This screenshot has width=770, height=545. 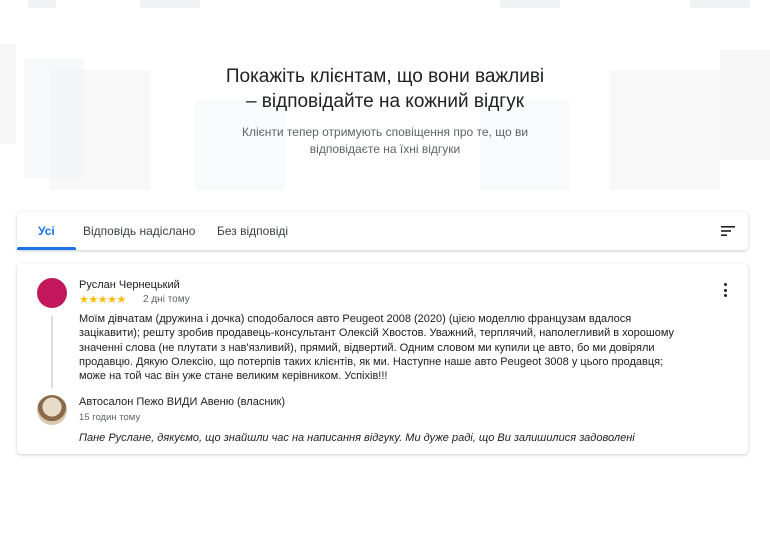 I want to click on star-rating: ★★★★★, so click(x=102, y=300).